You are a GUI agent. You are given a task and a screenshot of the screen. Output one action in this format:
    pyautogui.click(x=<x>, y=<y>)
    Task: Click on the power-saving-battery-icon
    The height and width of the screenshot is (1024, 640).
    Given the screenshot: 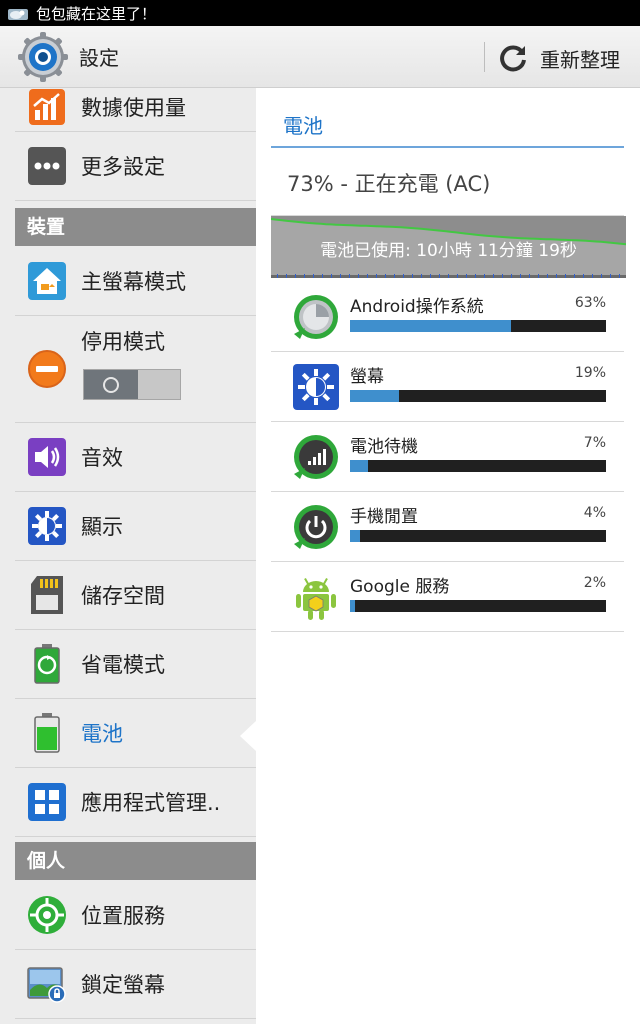 What is the action you would take?
    pyautogui.click(x=47, y=664)
    